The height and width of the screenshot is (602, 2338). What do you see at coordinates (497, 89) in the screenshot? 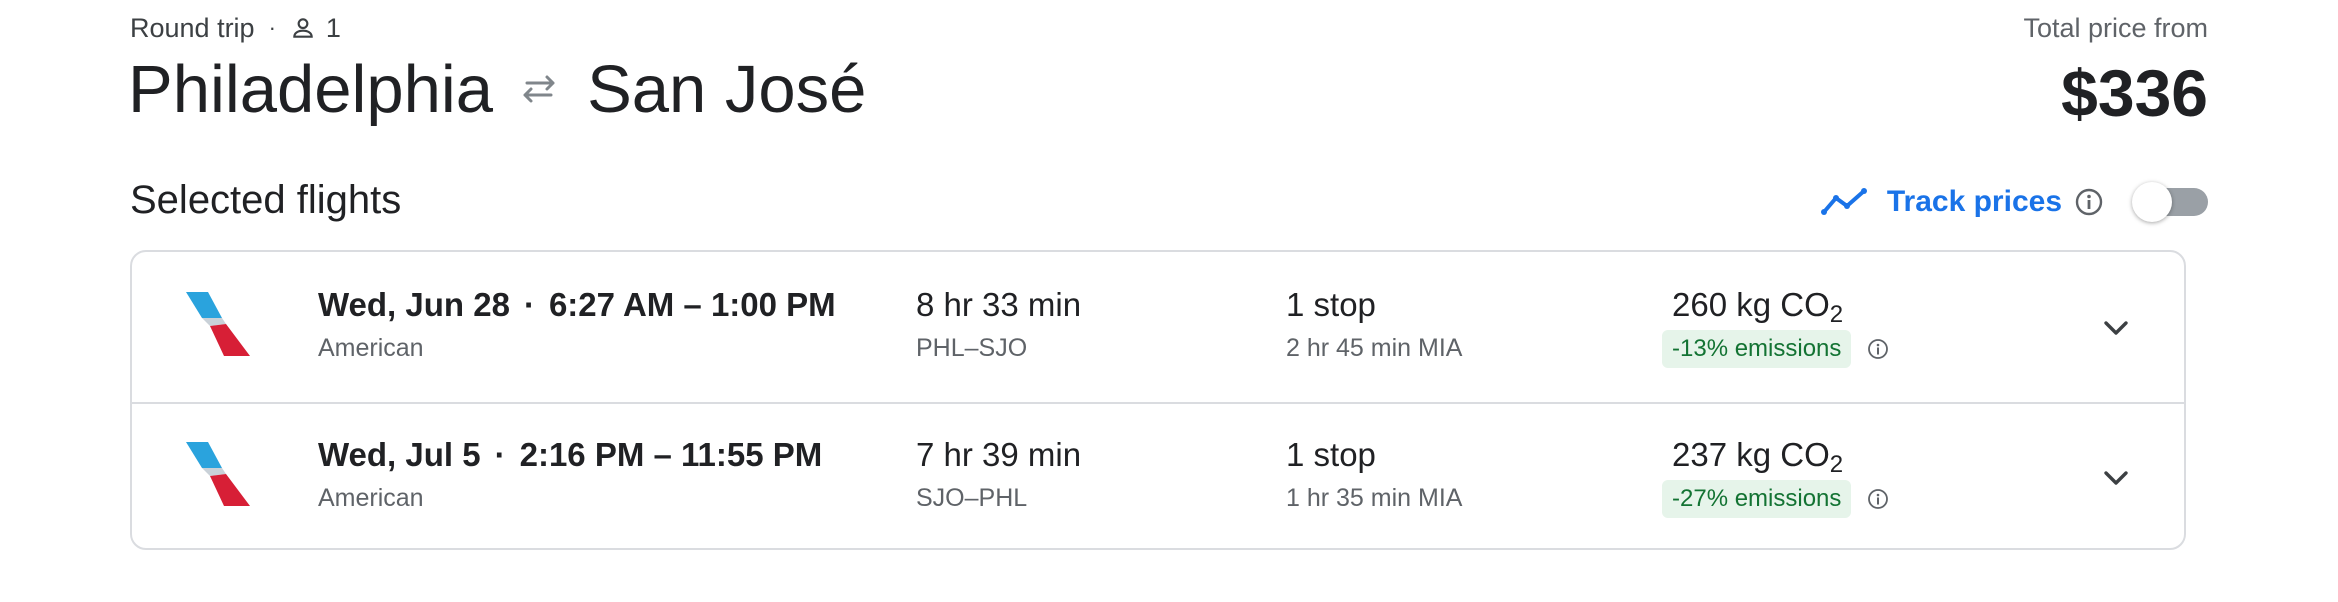
I see `route-title: Philadelphia San José` at bounding box center [497, 89].